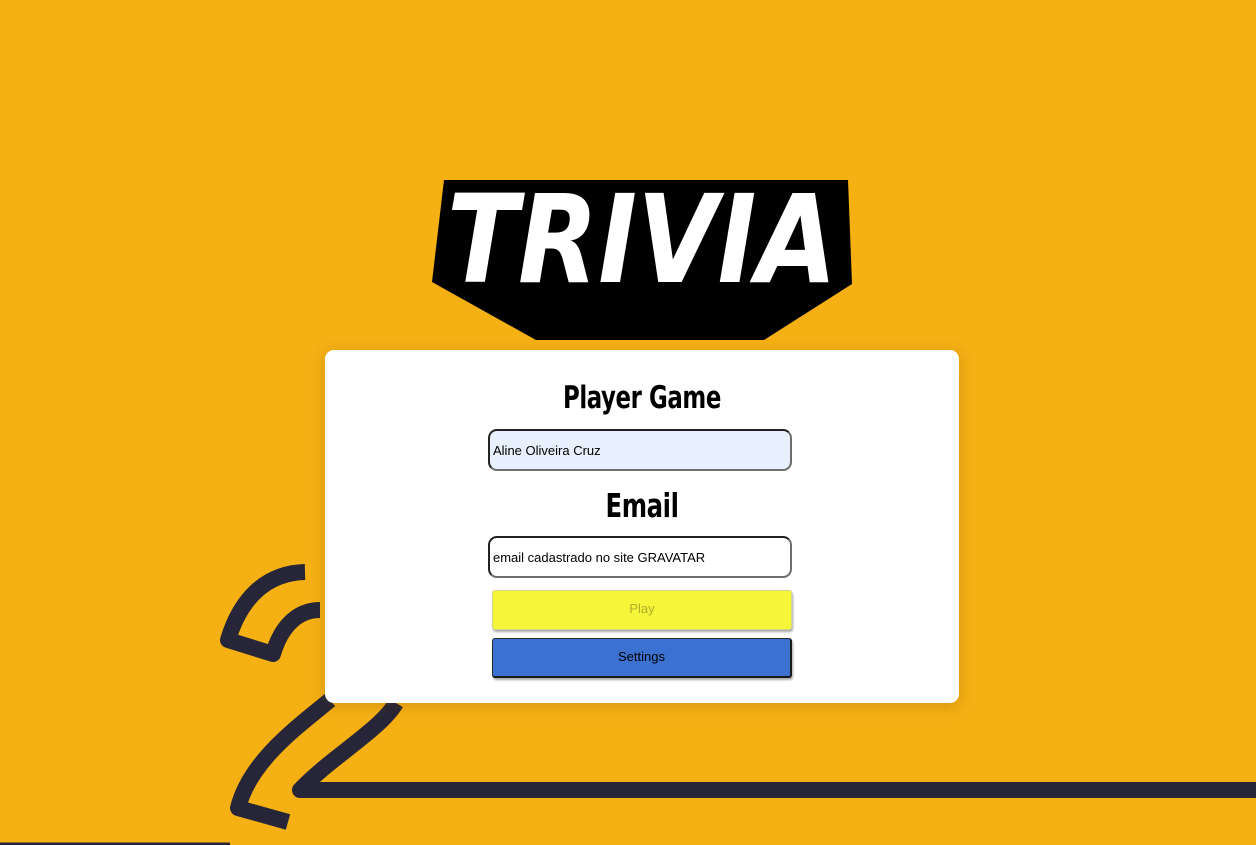 This screenshot has height=845, width=1256. What do you see at coordinates (642, 398) in the screenshot?
I see `player-heading: Player Game` at bounding box center [642, 398].